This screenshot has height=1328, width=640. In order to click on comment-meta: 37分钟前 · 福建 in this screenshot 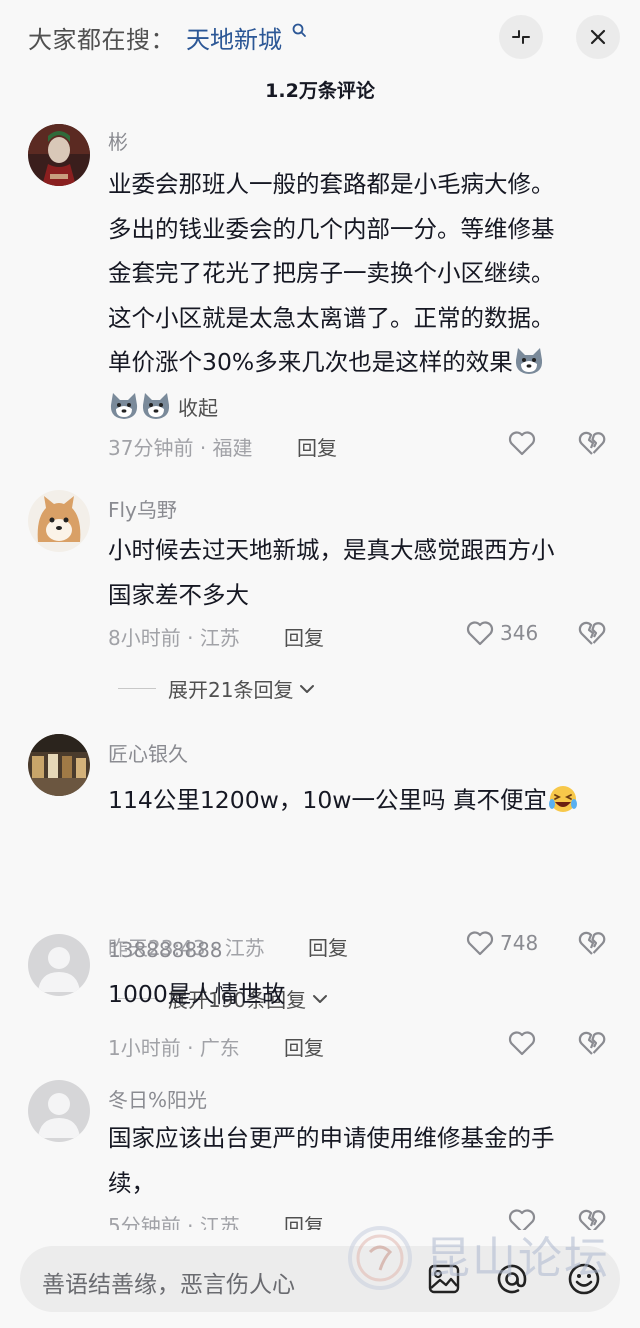, I will do `click(180, 448)`.